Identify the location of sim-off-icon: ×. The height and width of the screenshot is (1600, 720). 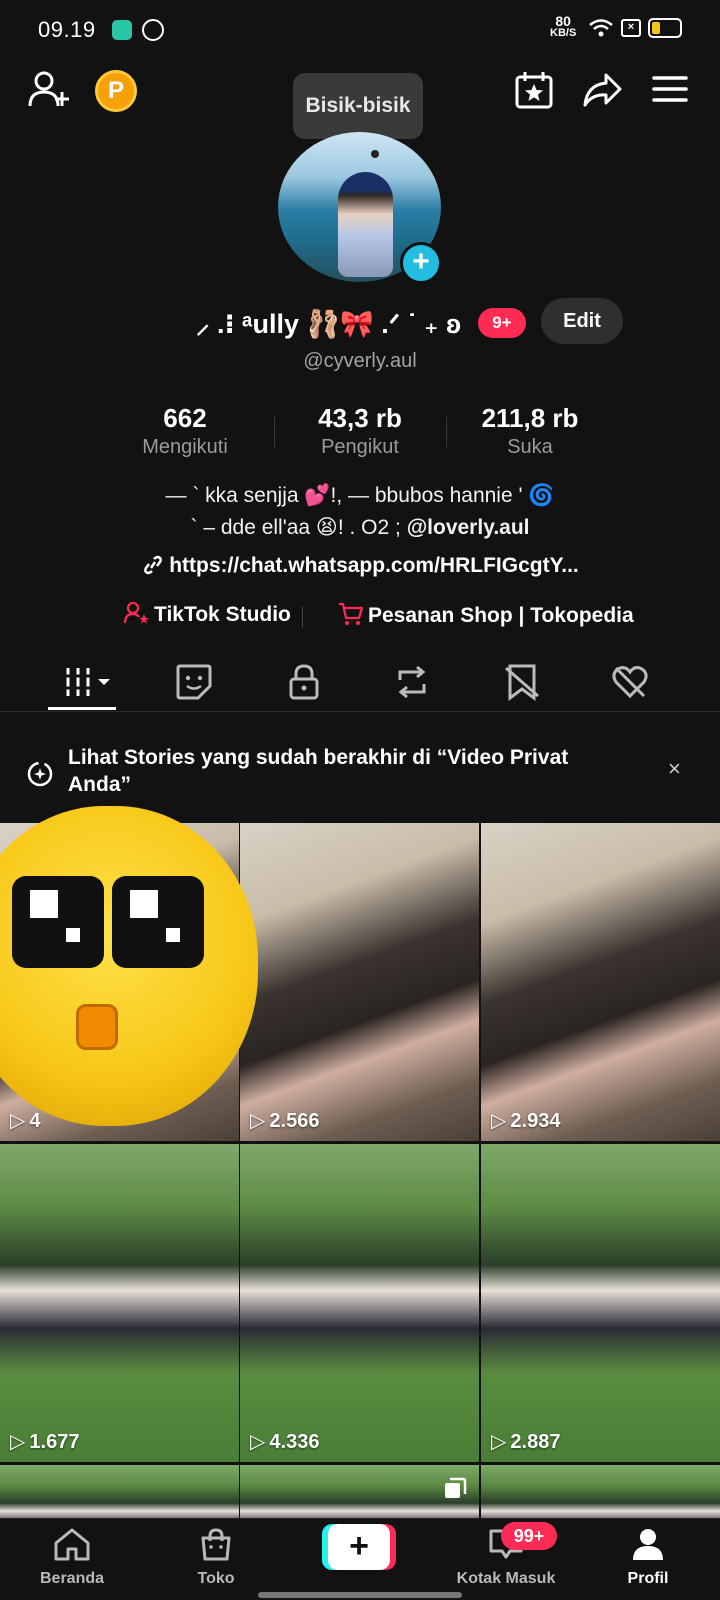
(631, 28).